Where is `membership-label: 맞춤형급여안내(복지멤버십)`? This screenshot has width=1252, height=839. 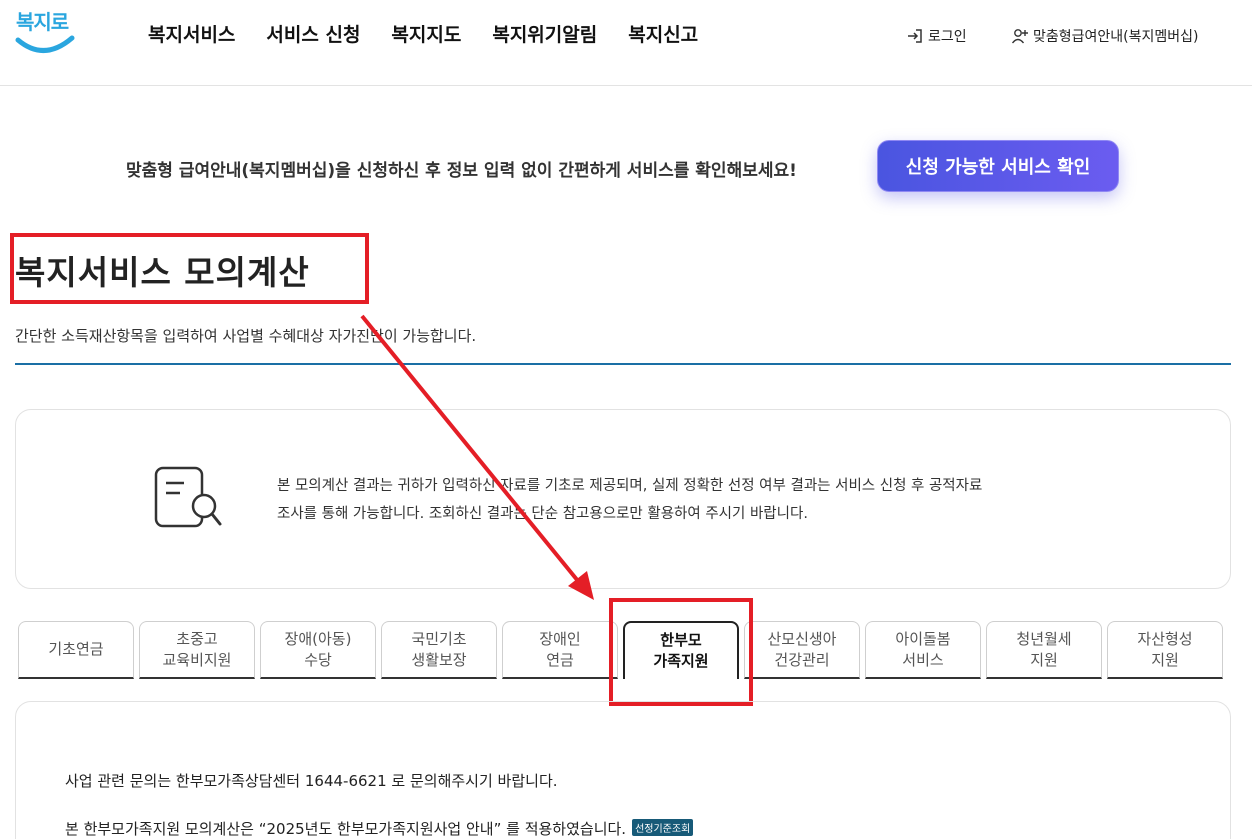
membership-label: 맞춤형급여안내(복지멤버십) is located at coordinates (1116, 37).